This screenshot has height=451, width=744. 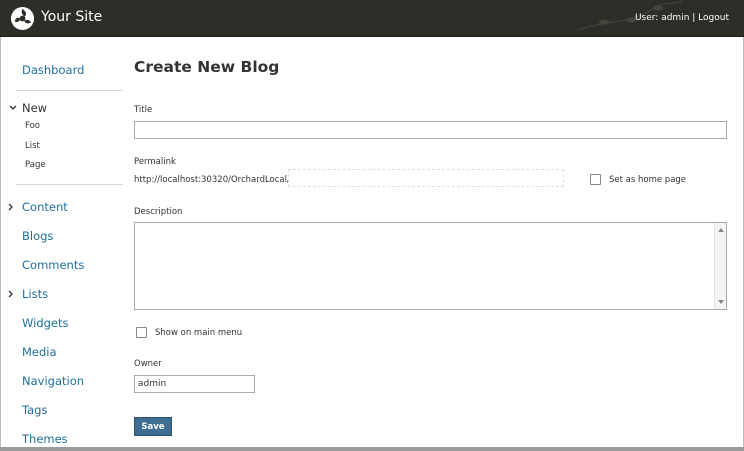 What do you see at coordinates (53, 381) in the screenshot?
I see `nav-navigation: Navigation` at bounding box center [53, 381].